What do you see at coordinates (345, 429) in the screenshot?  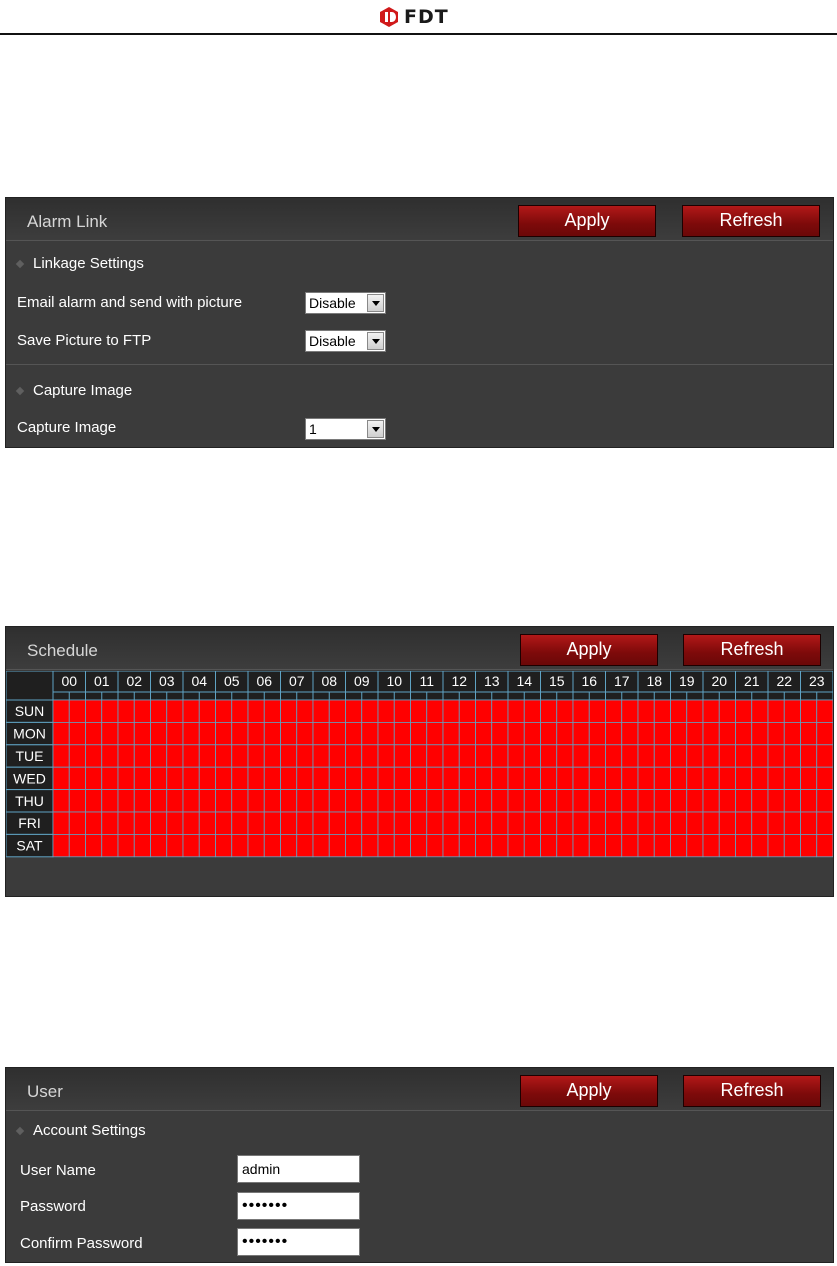 I see `capture-image-select: 1` at bounding box center [345, 429].